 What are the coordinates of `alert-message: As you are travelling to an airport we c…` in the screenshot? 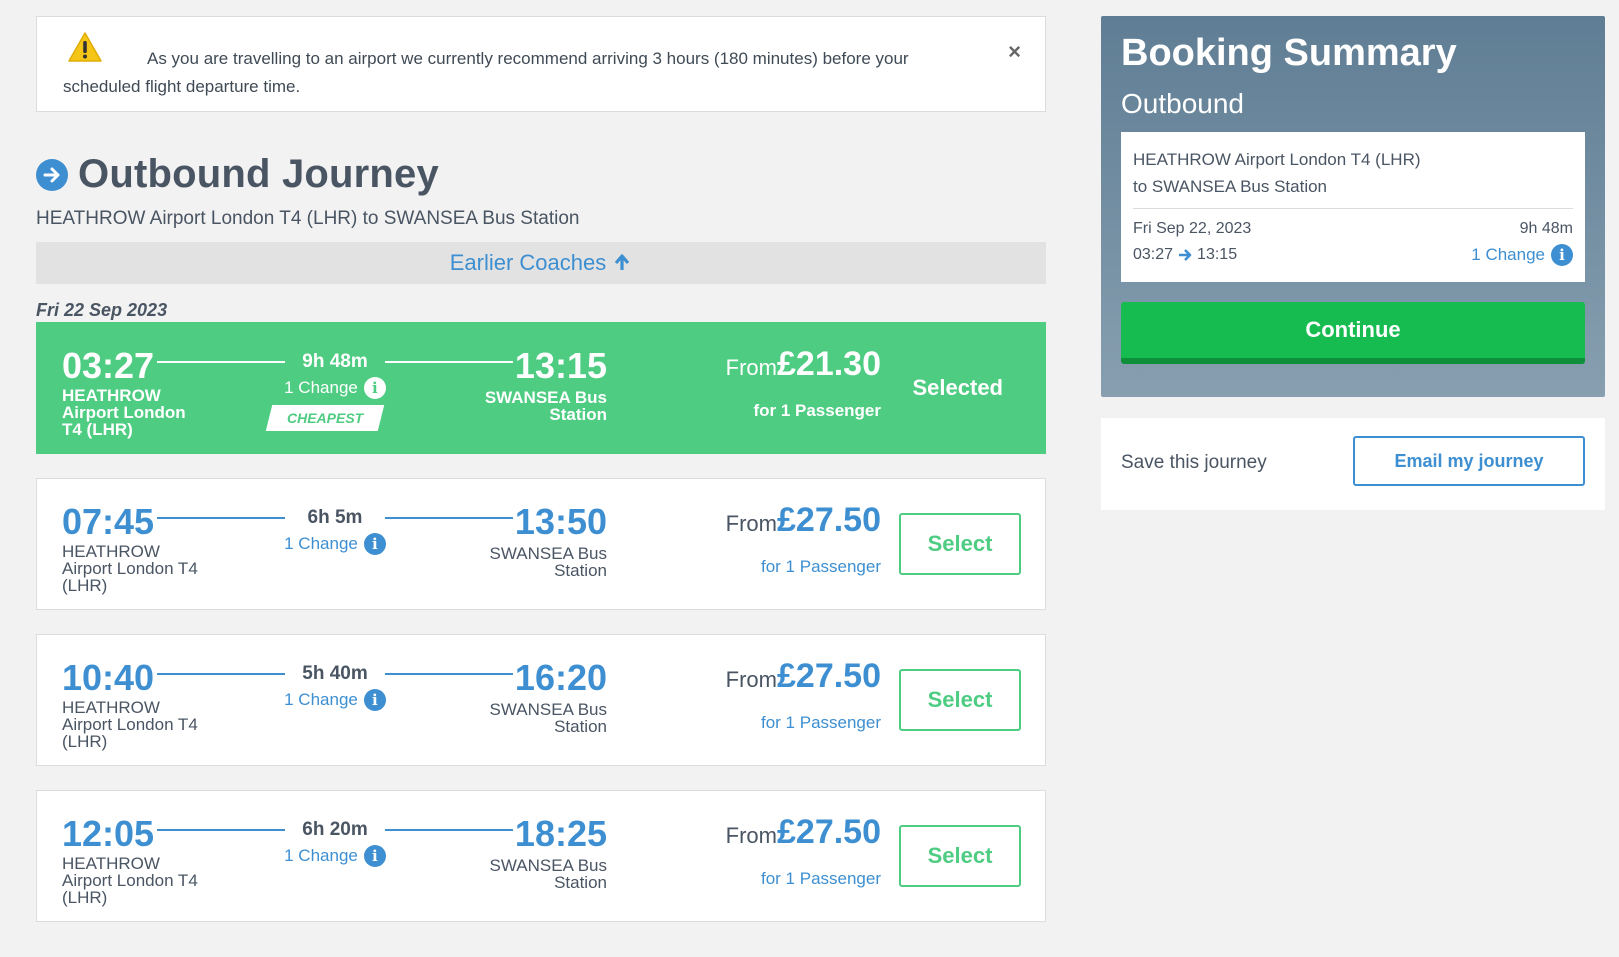 It's located at (486, 72).